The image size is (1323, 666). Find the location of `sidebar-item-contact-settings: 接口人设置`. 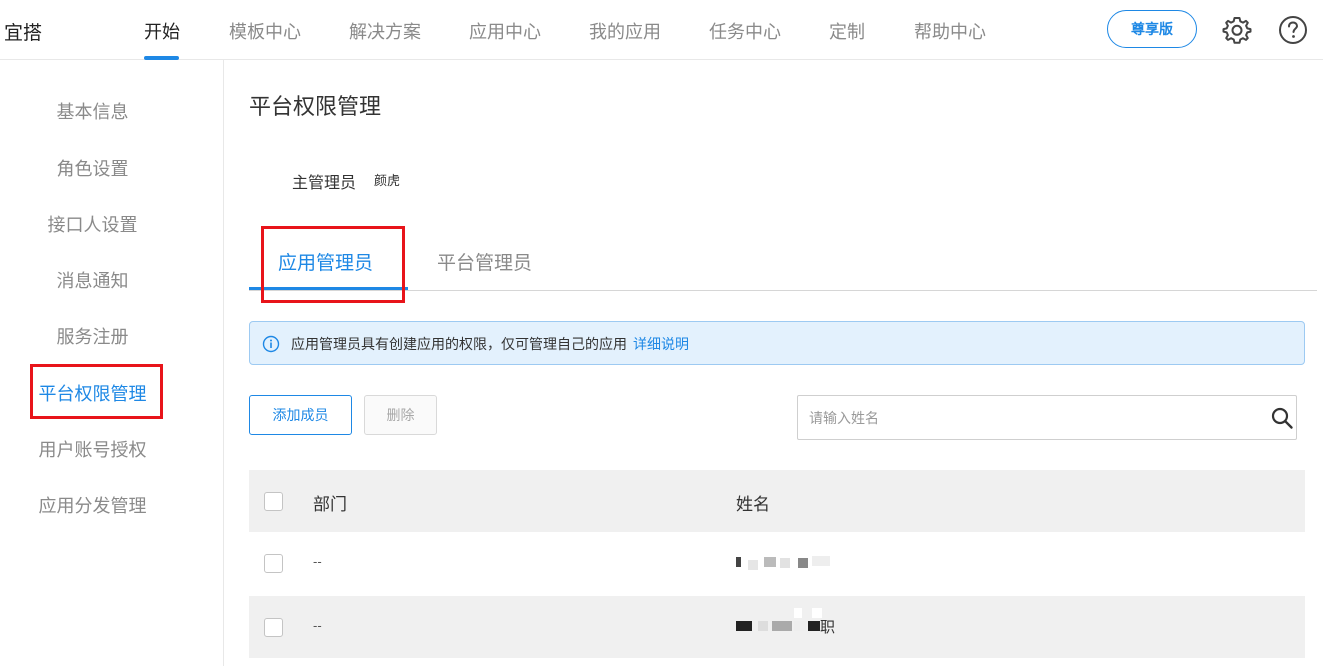

sidebar-item-contact-settings: 接口人设置 is located at coordinates (92, 224).